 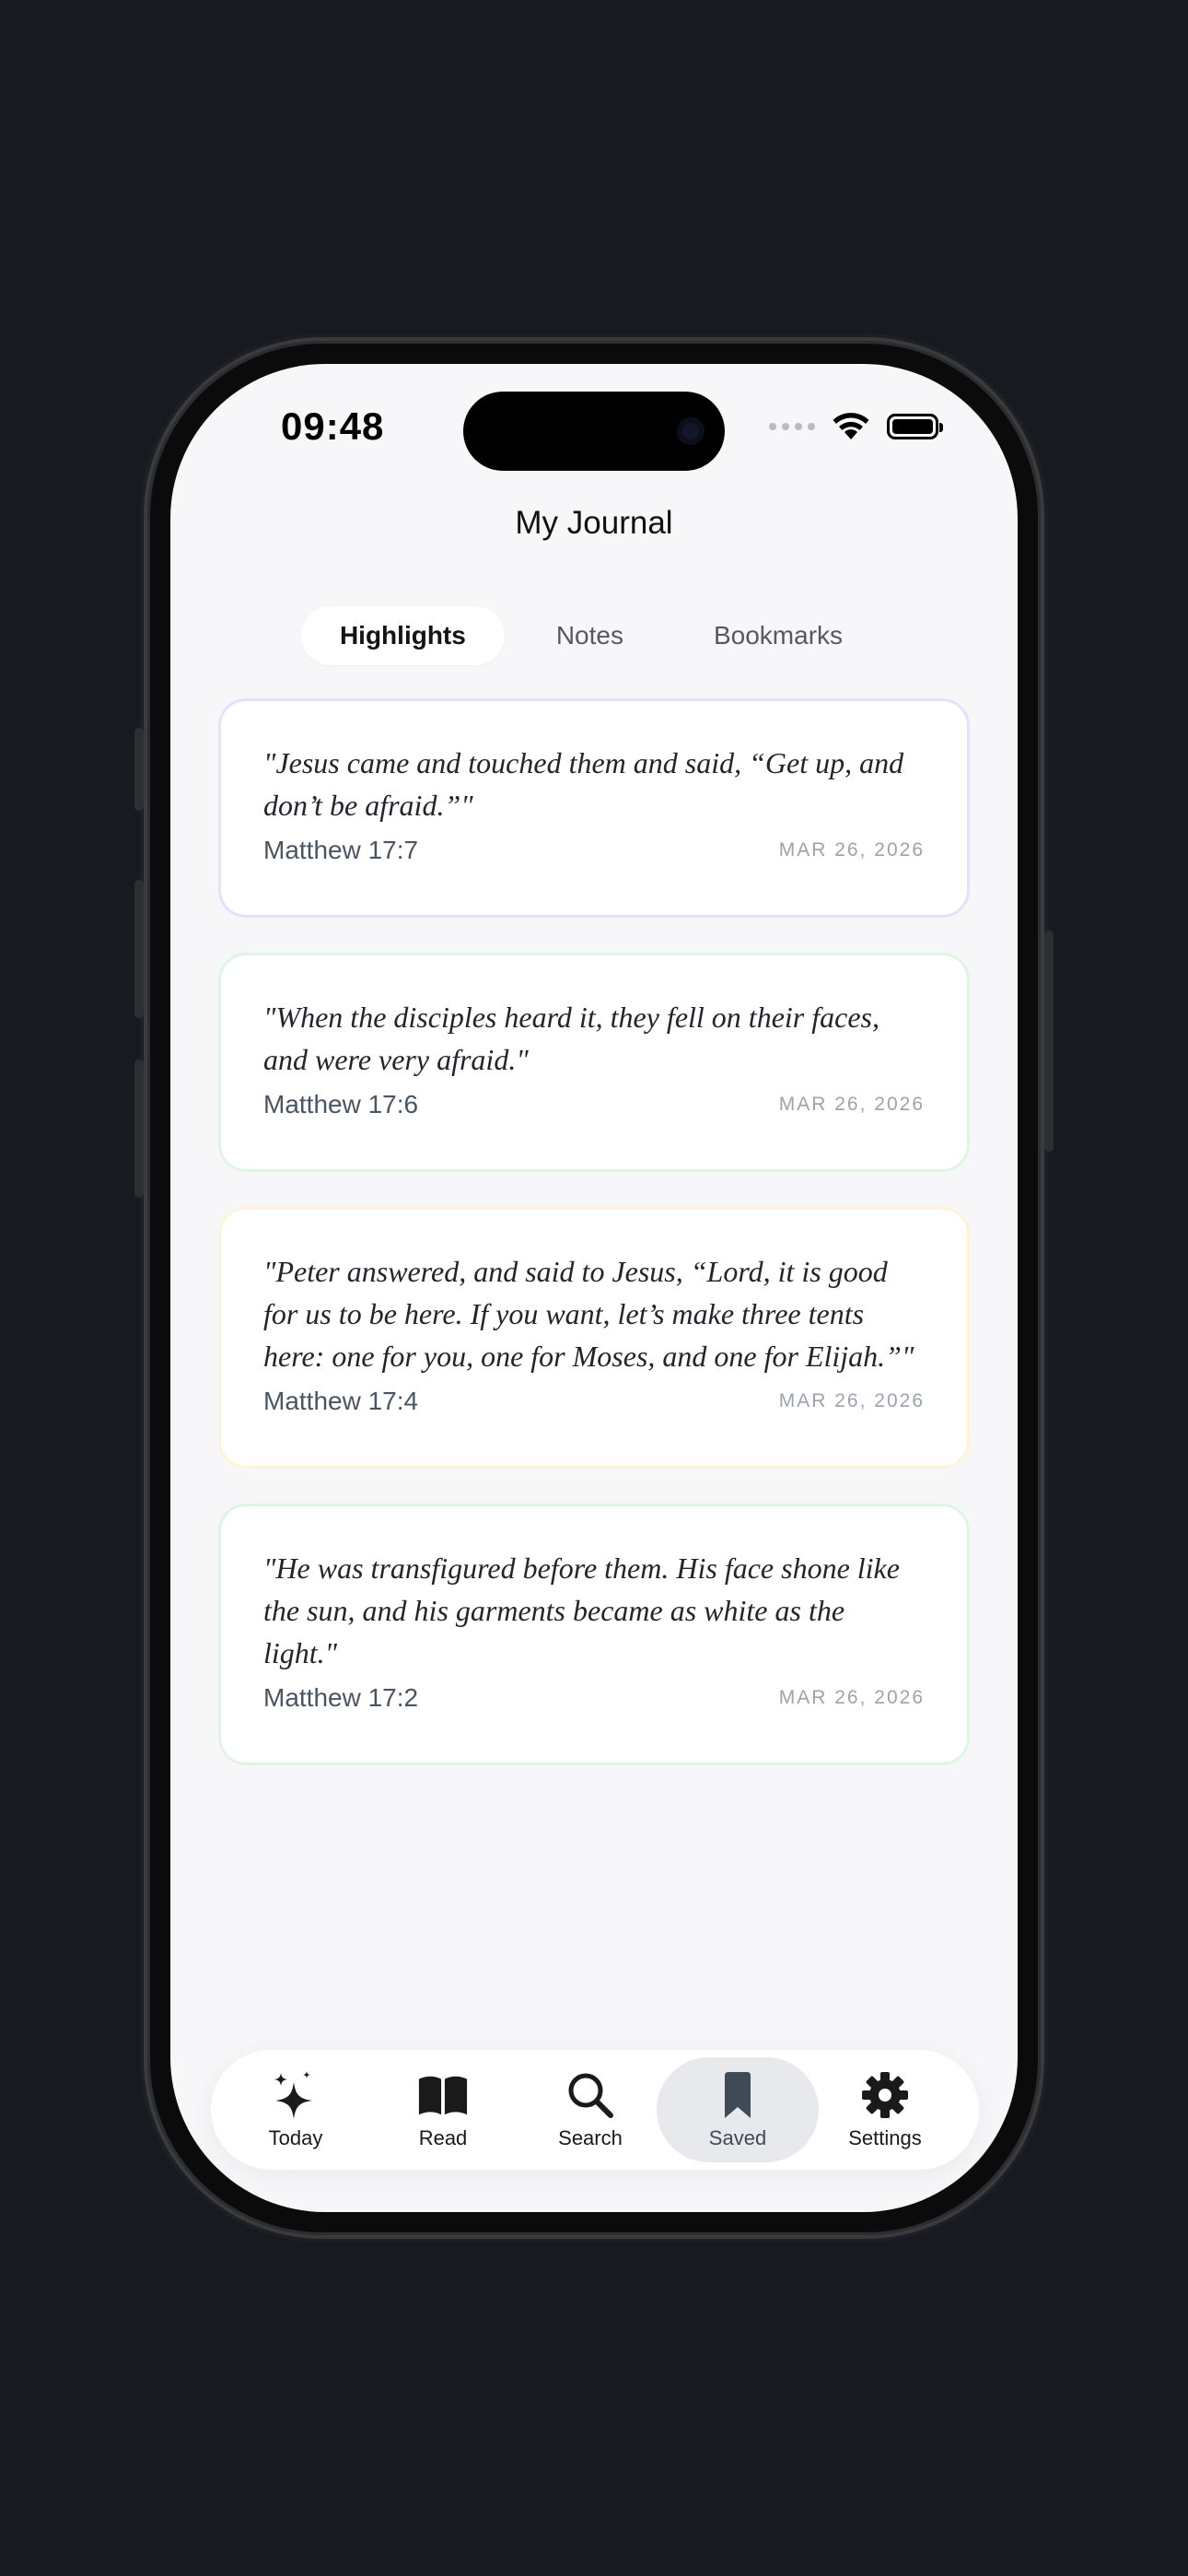 What do you see at coordinates (402, 635) in the screenshot?
I see `tab-highlights: Highlights` at bounding box center [402, 635].